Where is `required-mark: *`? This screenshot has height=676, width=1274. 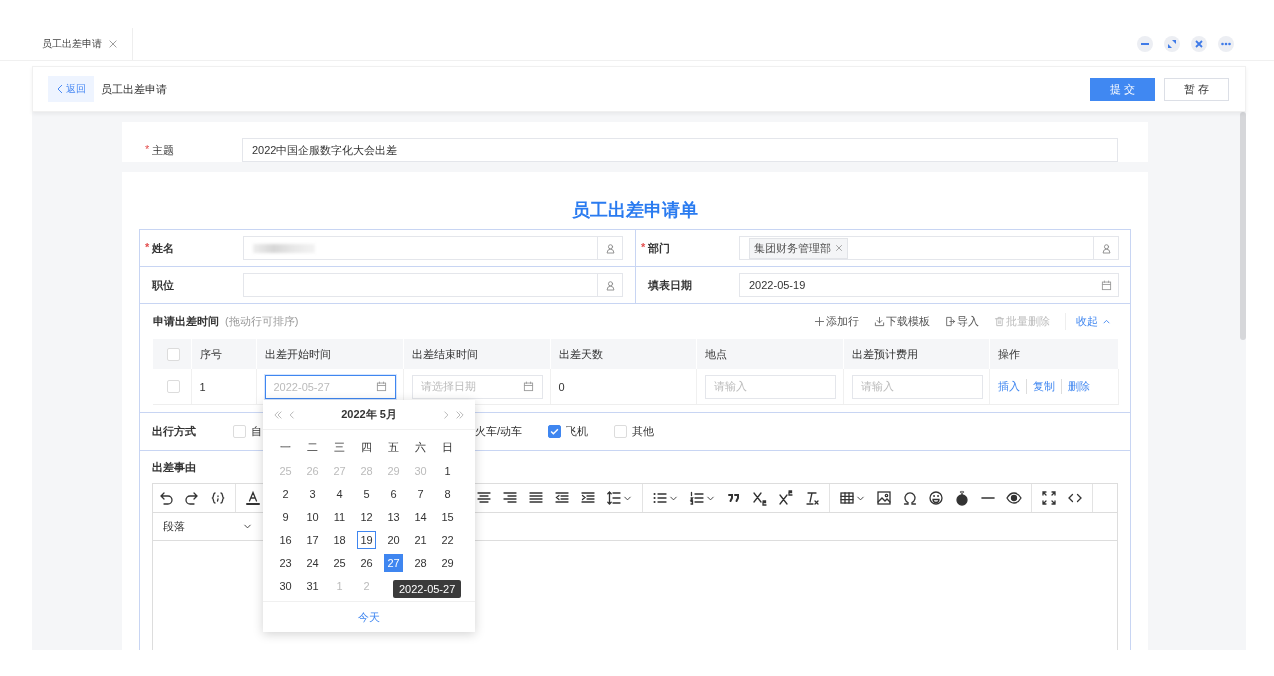 required-mark: * is located at coordinates (147, 247).